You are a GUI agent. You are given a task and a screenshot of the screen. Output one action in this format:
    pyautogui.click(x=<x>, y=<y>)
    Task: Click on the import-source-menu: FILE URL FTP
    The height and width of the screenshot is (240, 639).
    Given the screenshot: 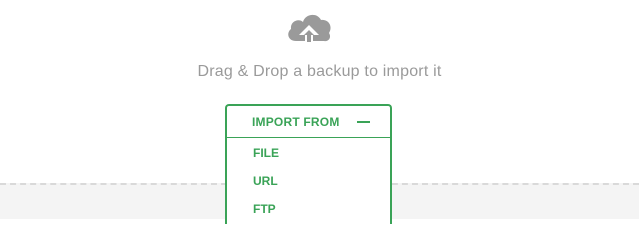 What is the action you would take?
    pyautogui.click(x=308, y=180)
    